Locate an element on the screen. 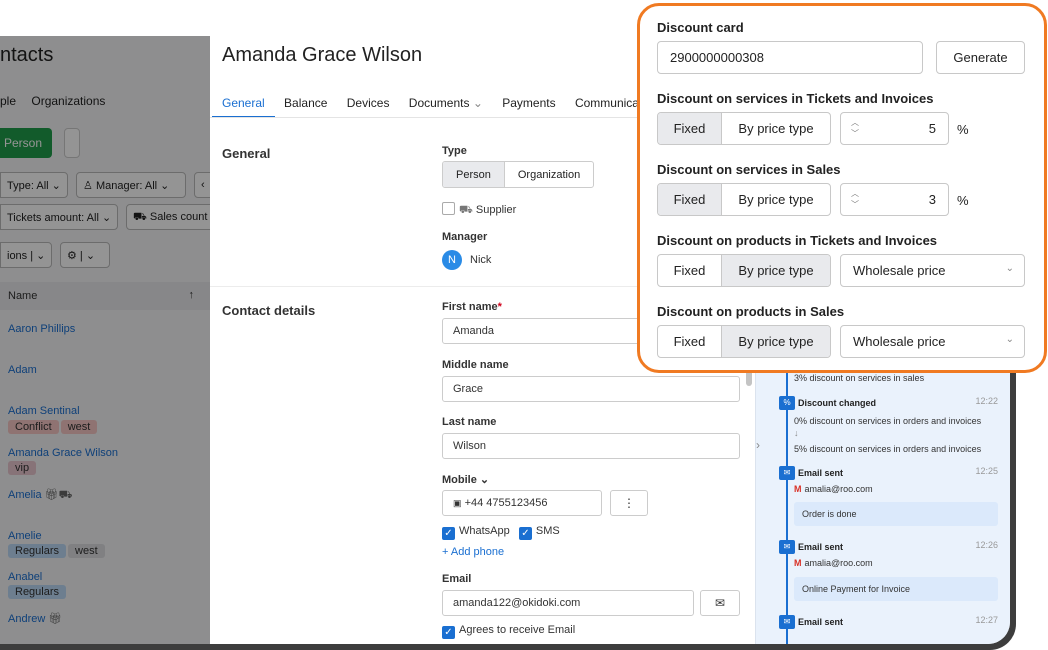 Image resolution: width=1048 pixels, height=650 pixels. manager-filter: ♙ Manager: All ⌄ is located at coordinates (131, 185).